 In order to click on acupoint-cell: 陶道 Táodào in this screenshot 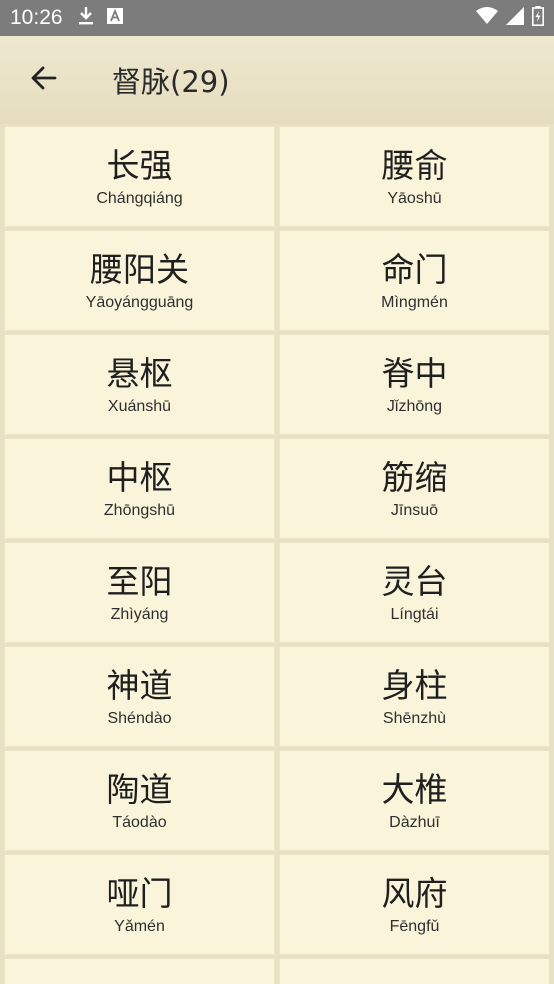, I will do `click(139, 800)`.